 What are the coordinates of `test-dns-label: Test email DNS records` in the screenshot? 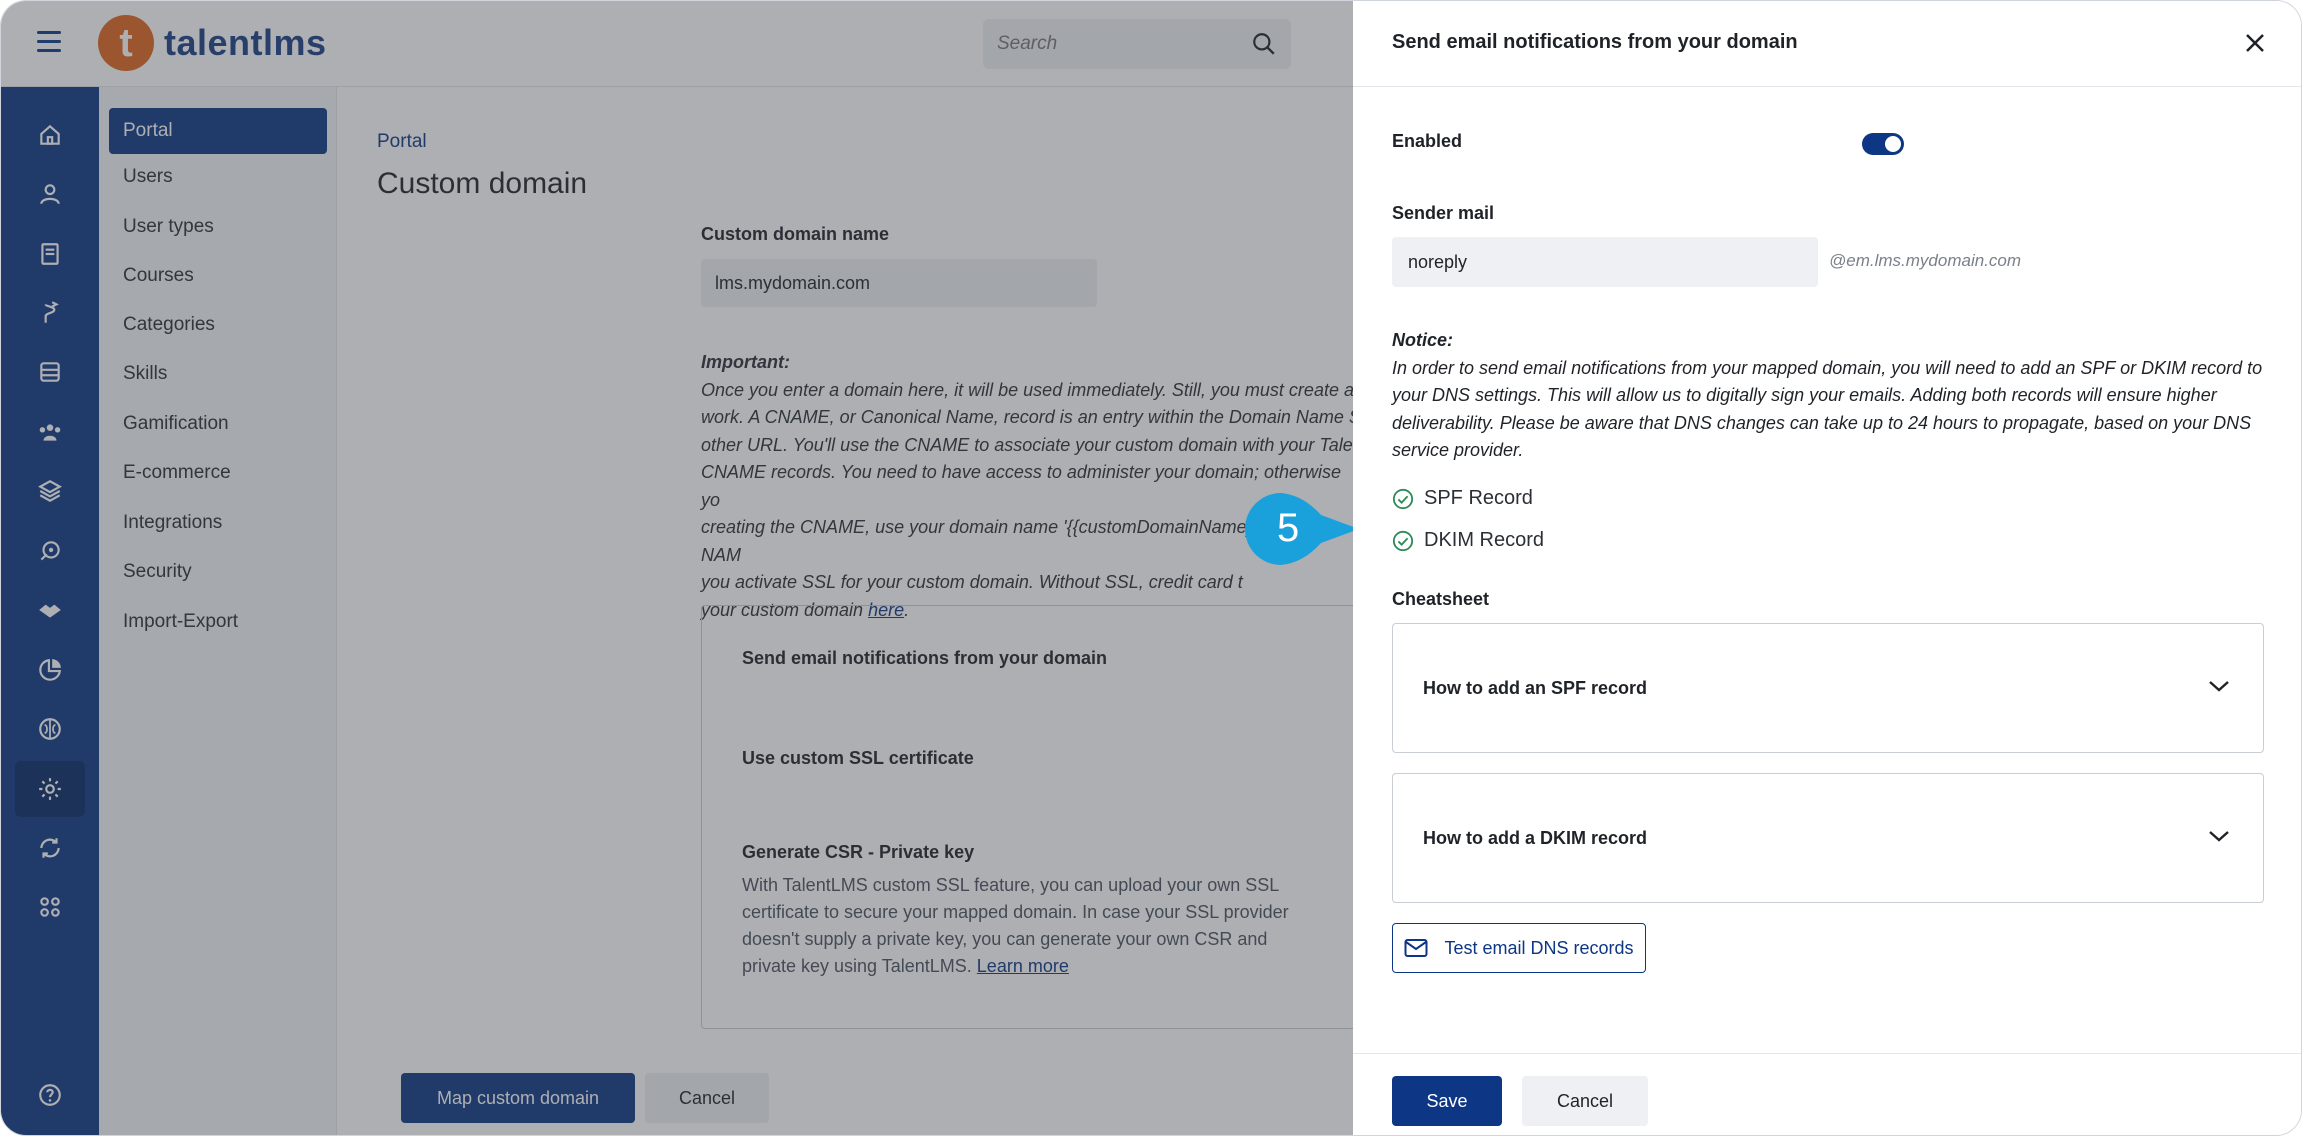 It's located at (1539, 947).